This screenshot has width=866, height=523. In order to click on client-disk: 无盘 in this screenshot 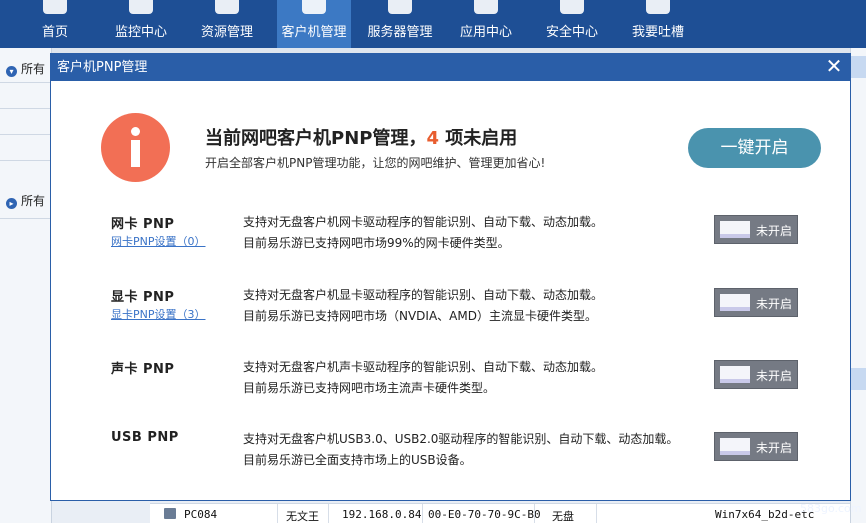, I will do `click(563, 516)`.